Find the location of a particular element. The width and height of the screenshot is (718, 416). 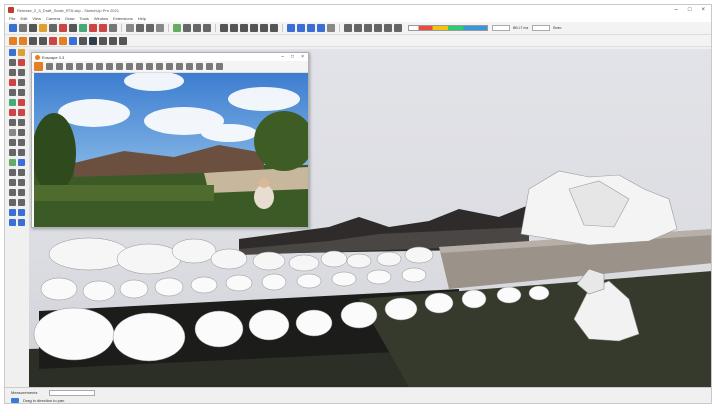

menu-edit: Edit is located at coordinates (23, 18).